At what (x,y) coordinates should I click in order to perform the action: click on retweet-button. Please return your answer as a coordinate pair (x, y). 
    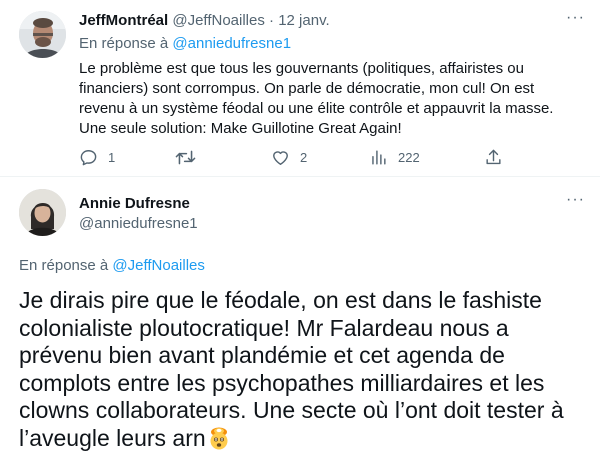
    Looking at the image, I should click on (190, 157).